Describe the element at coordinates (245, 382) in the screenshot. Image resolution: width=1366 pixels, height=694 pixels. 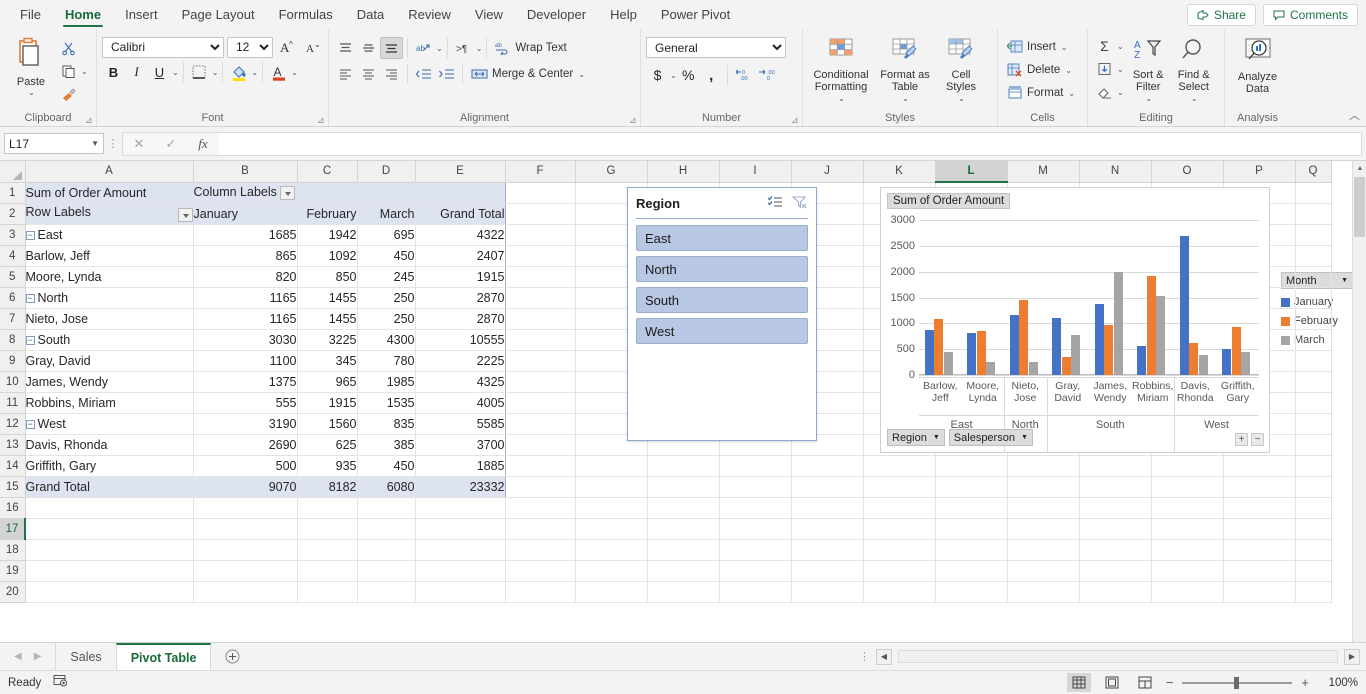
I see `cell-b10: 1375` at that location.